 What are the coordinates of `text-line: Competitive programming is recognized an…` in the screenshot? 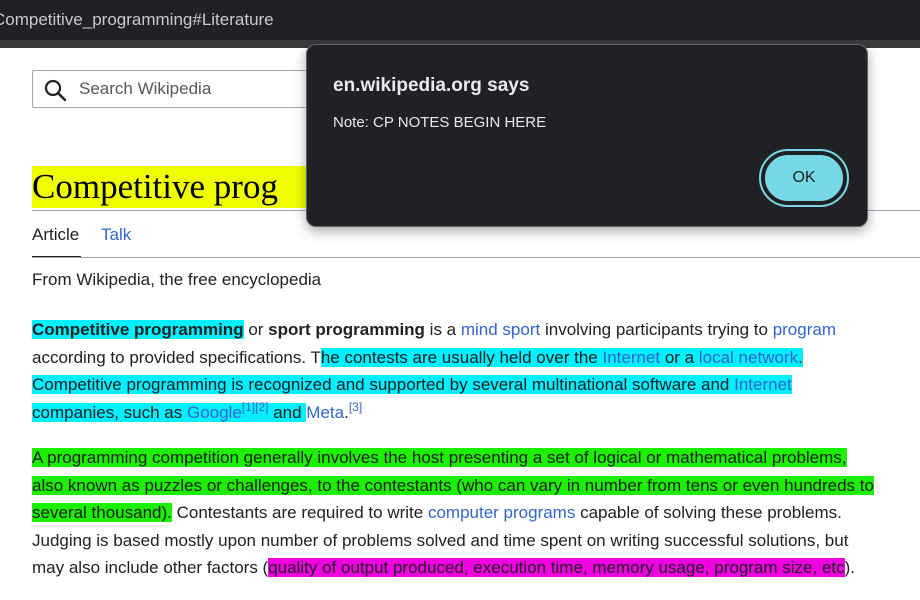 It's located at (472, 385).